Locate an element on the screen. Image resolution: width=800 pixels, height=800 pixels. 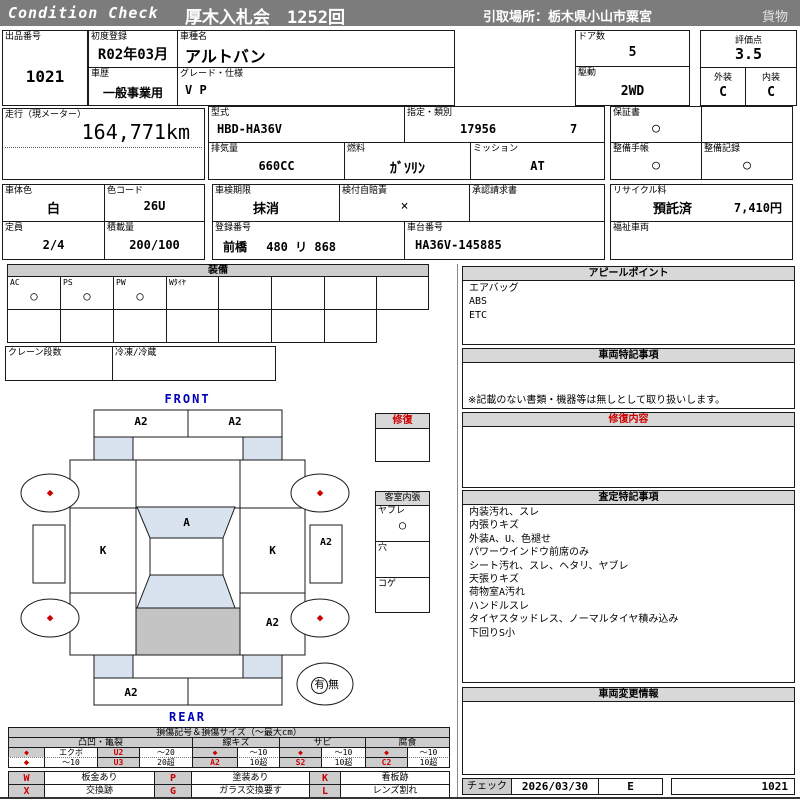
legend-code: P is located at coordinates (173, 778).